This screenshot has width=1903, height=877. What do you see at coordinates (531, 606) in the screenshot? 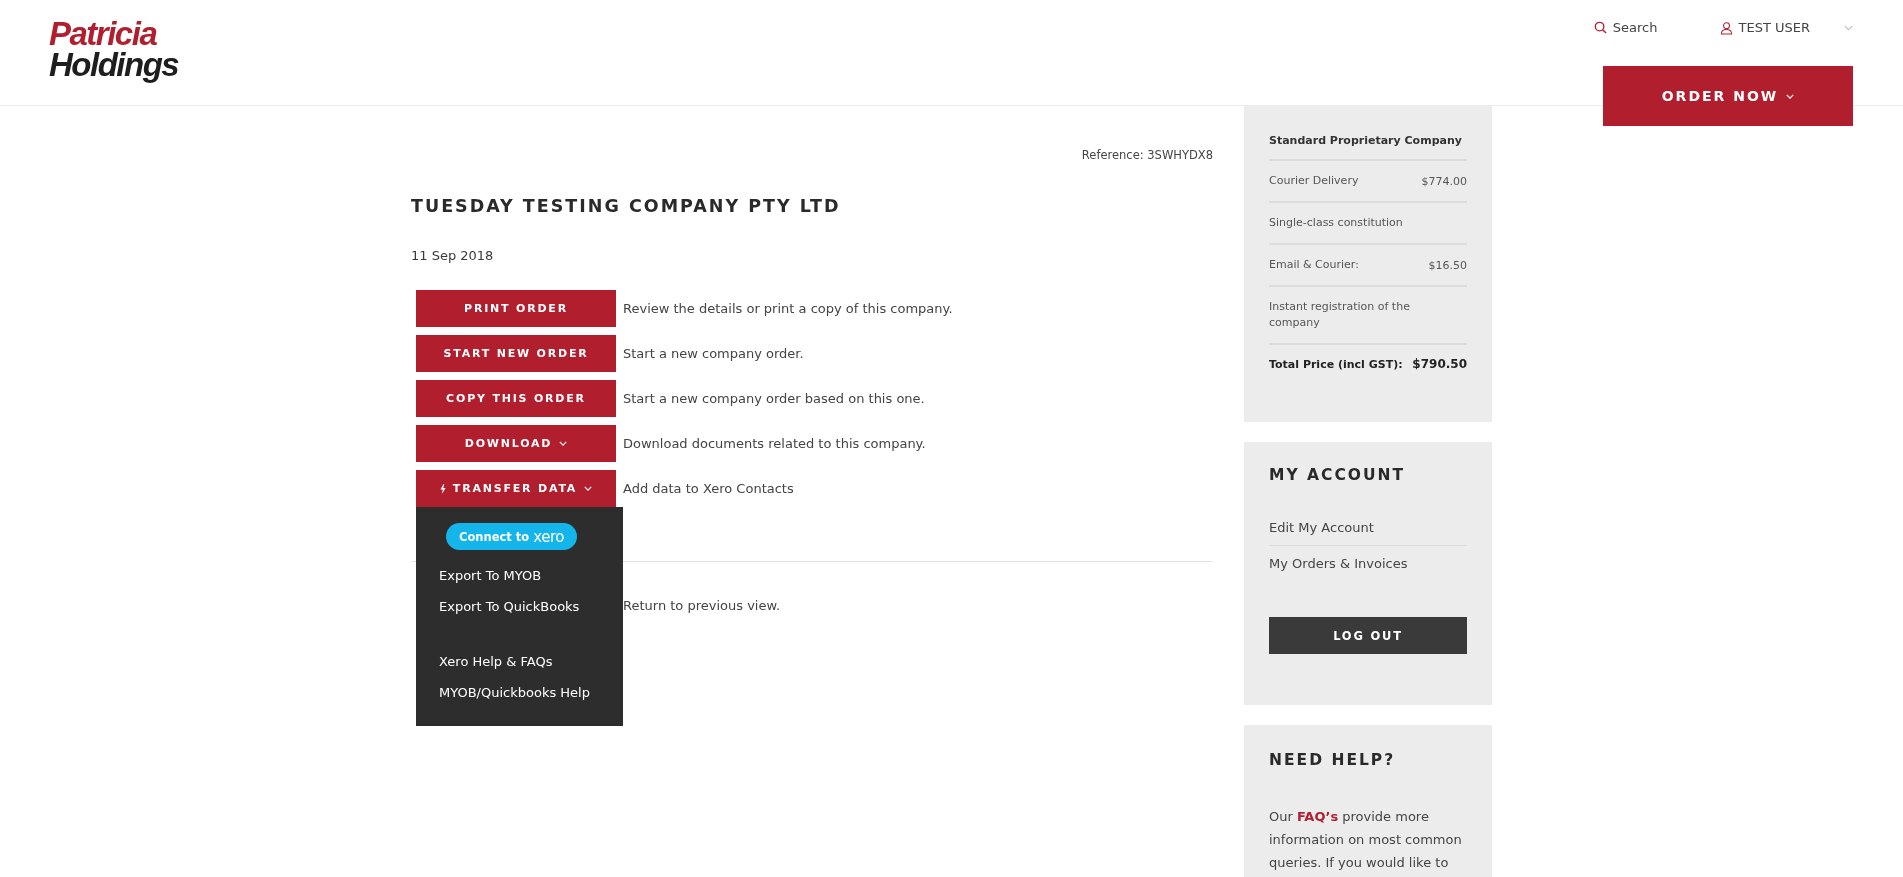
I see `menu-item: Export To QuickBooks` at bounding box center [531, 606].